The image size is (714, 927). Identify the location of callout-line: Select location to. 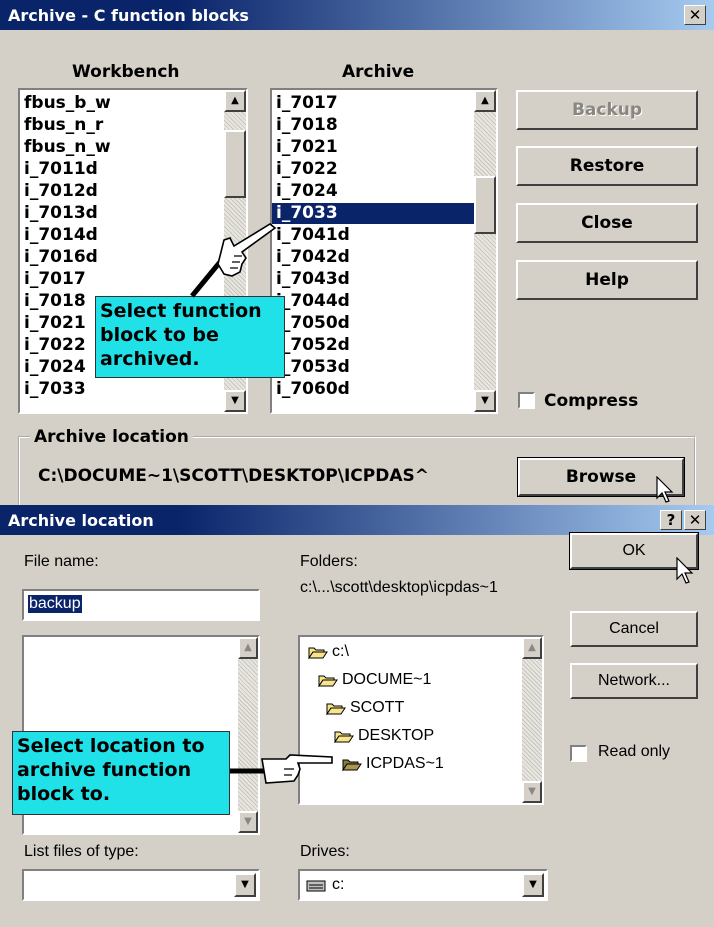
(111, 746).